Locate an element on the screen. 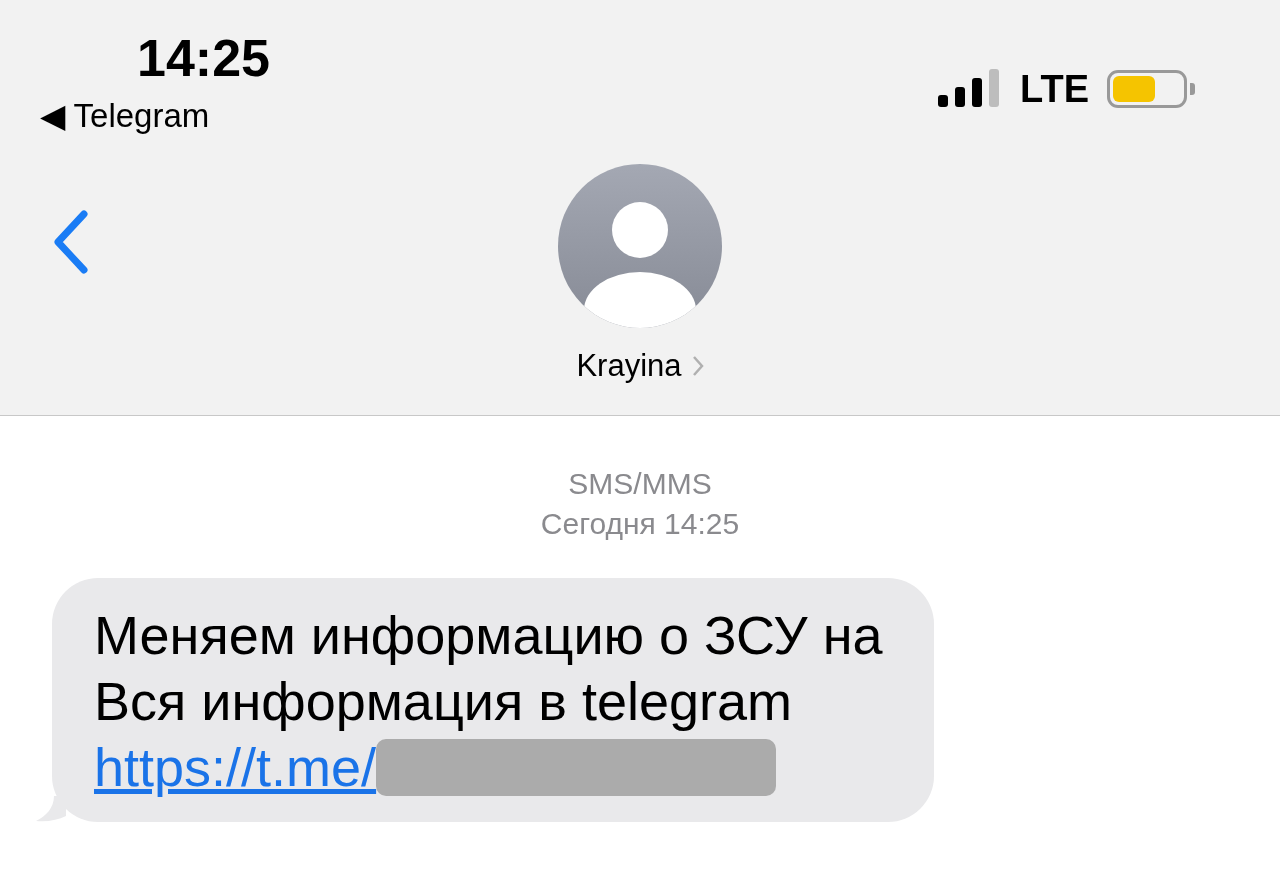 This screenshot has width=1280, height=884. avatar-icon is located at coordinates (640, 246).